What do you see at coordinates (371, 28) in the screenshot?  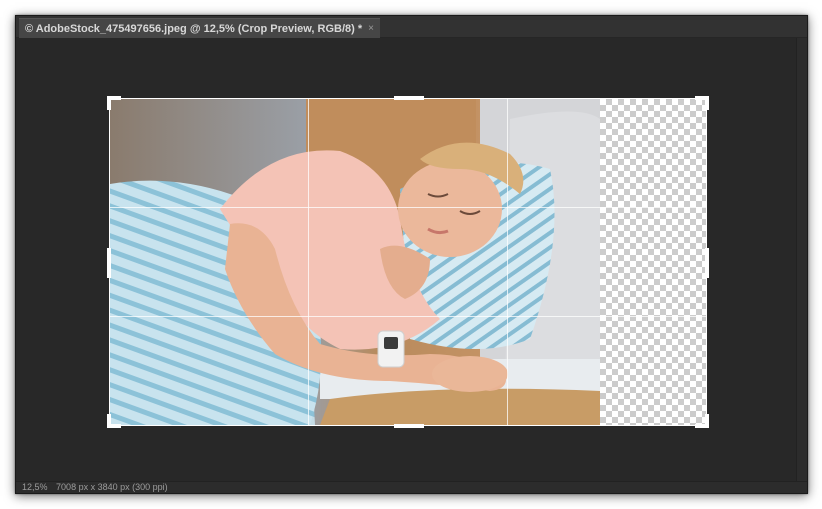 I see `close-tab-icon: ×` at bounding box center [371, 28].